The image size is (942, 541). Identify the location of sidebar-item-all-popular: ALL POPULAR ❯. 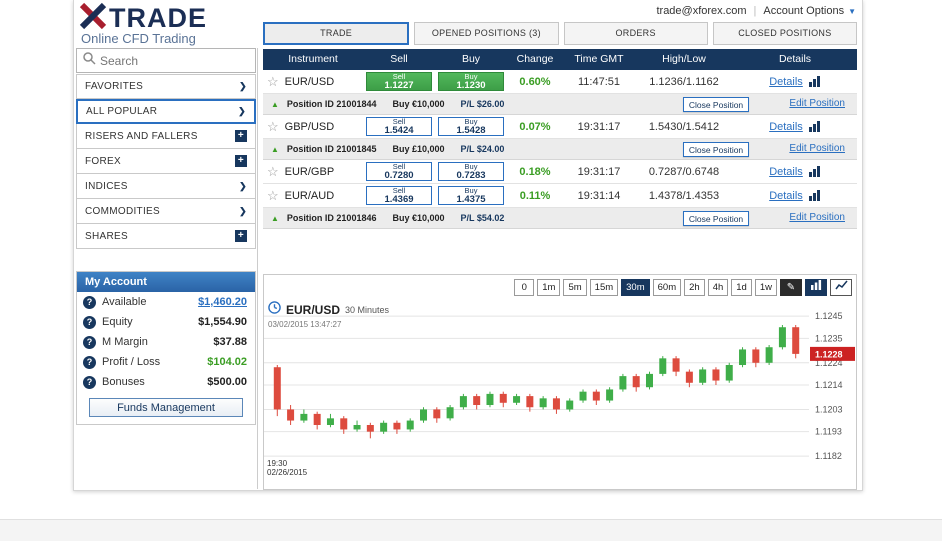
(166, 111).